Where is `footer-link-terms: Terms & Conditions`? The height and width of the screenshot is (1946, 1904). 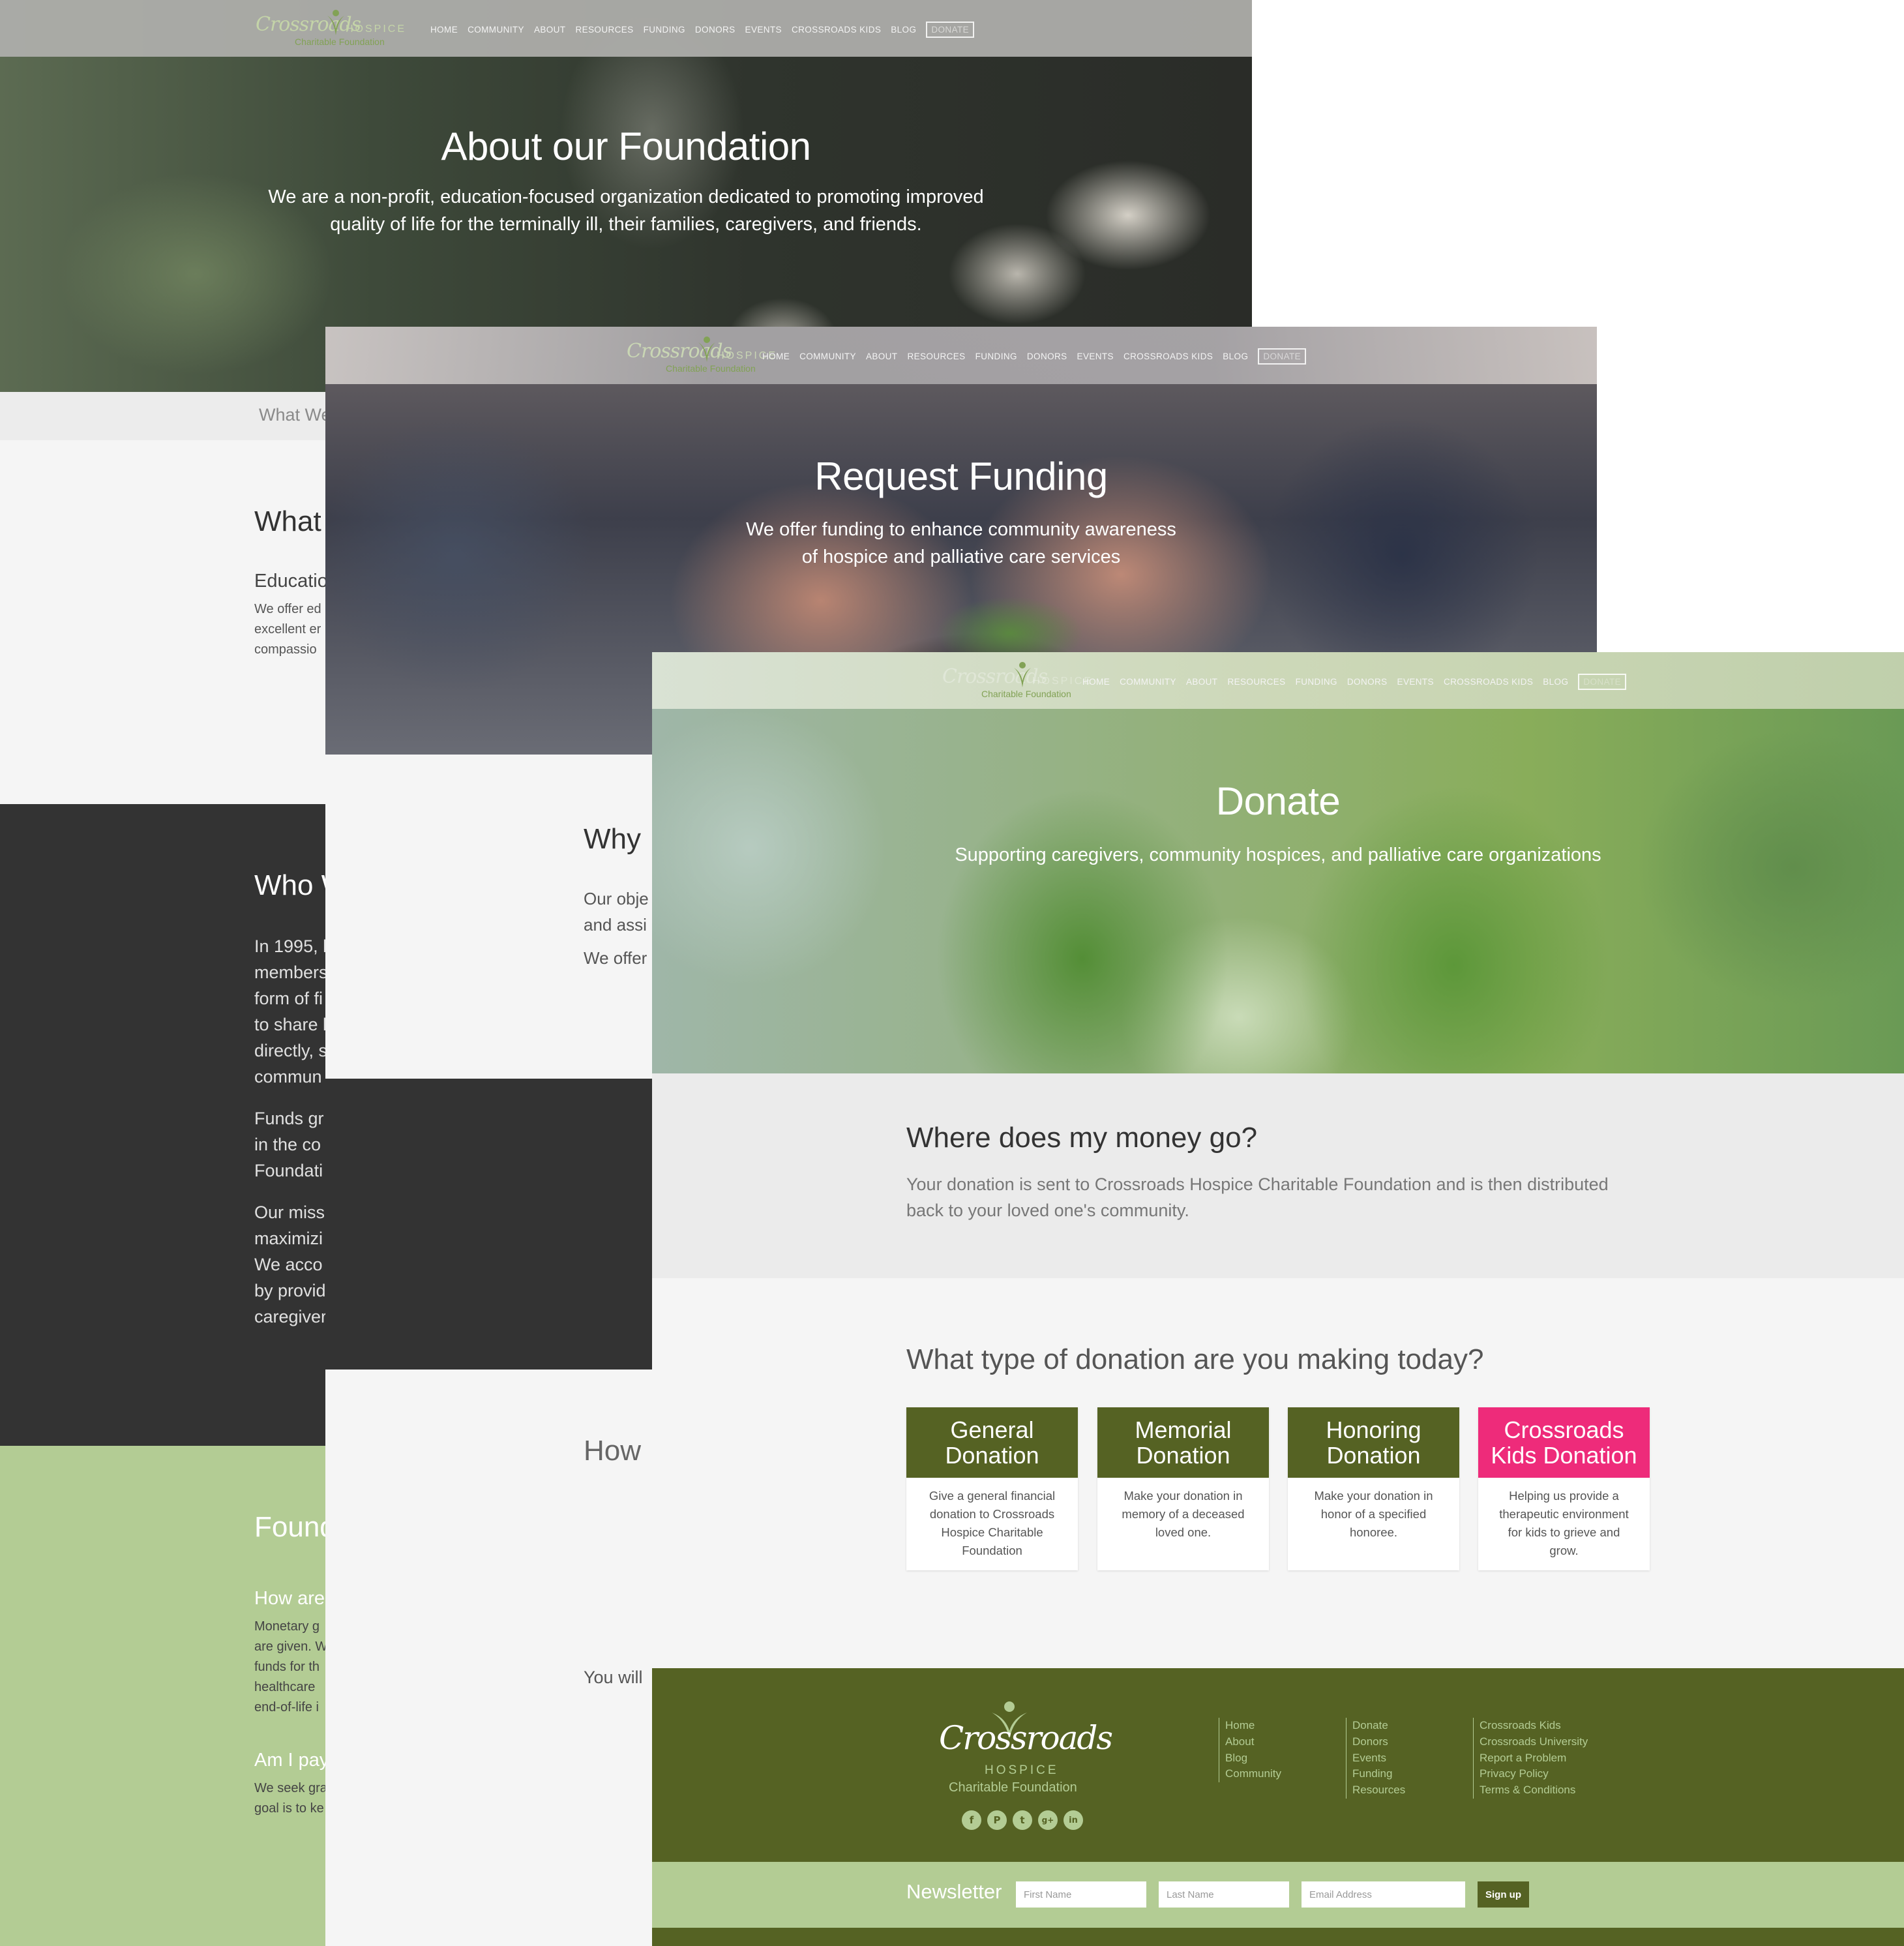
footer-link-terms: Terms & Conditions is located at coordinates (1534, 1791).